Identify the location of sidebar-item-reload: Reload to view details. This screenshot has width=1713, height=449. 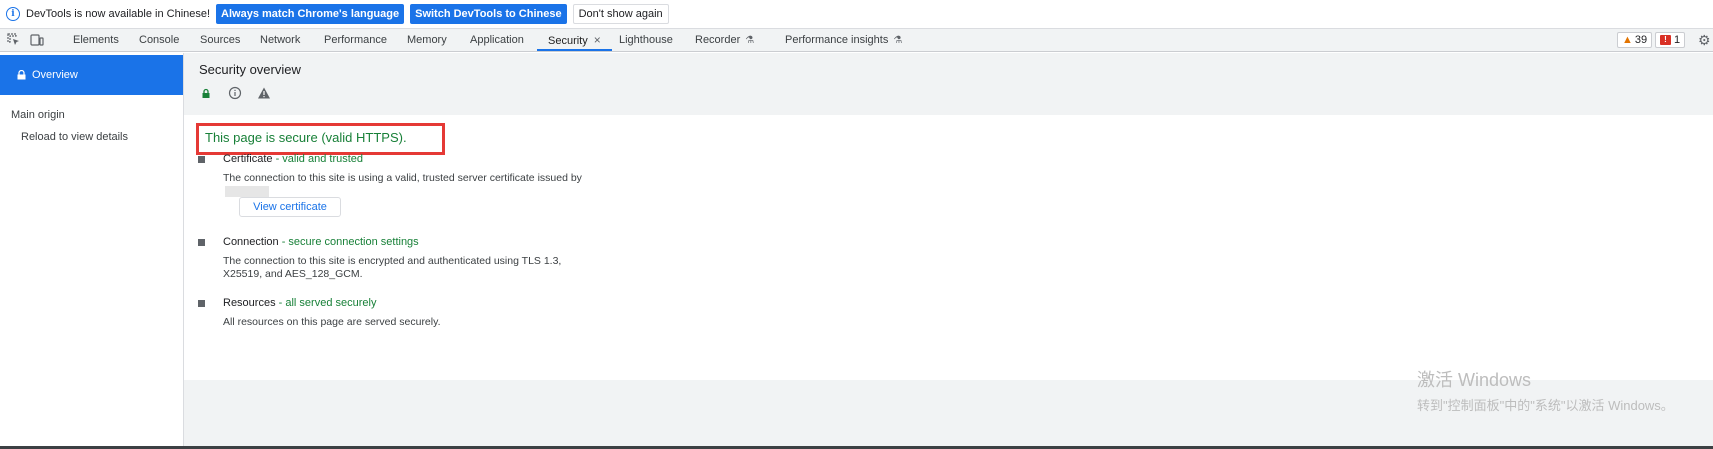
(75, 137).